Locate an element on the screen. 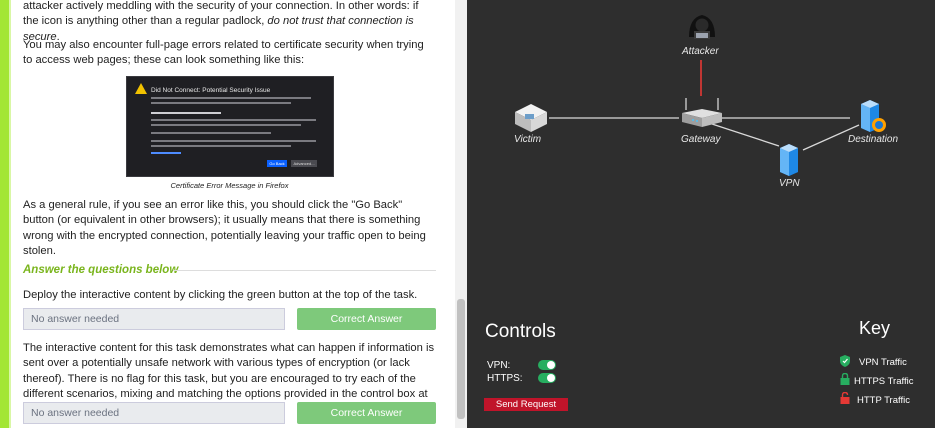  question-2-correct-answer-button: Correct Answer is located at coordinates (366, 413).